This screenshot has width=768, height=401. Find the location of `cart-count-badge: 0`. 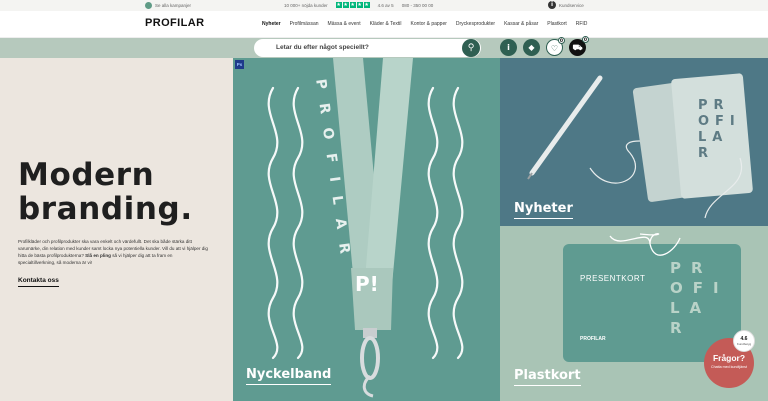

cart-count-badge: 0 is located at coordinates (585, 39).